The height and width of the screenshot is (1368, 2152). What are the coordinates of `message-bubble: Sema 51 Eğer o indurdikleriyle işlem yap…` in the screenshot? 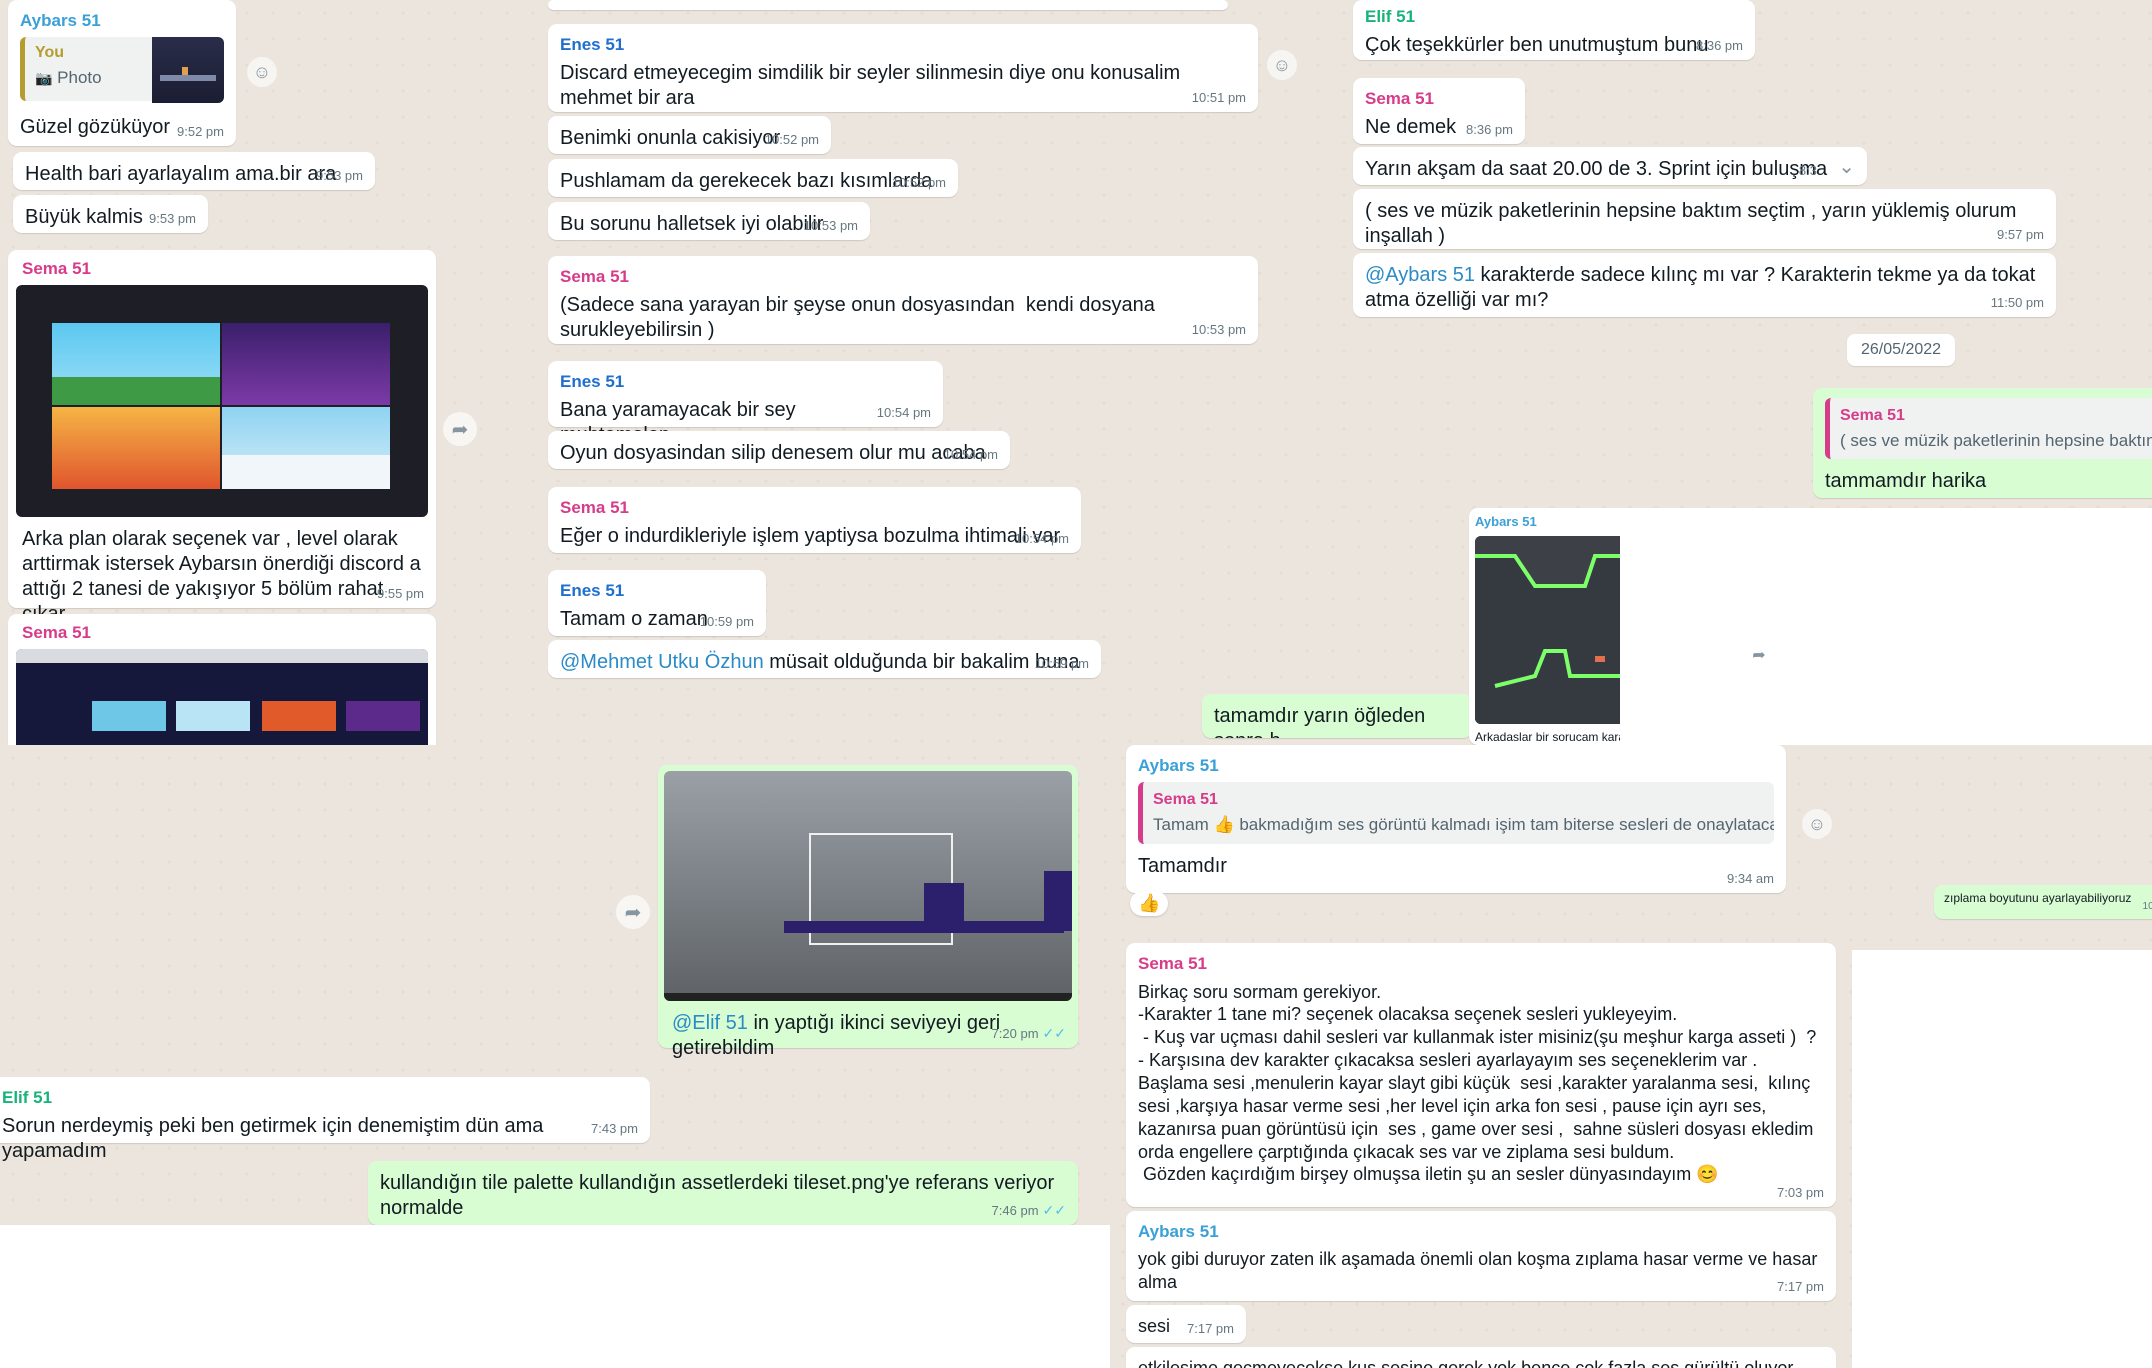 It's located at (814, 520).